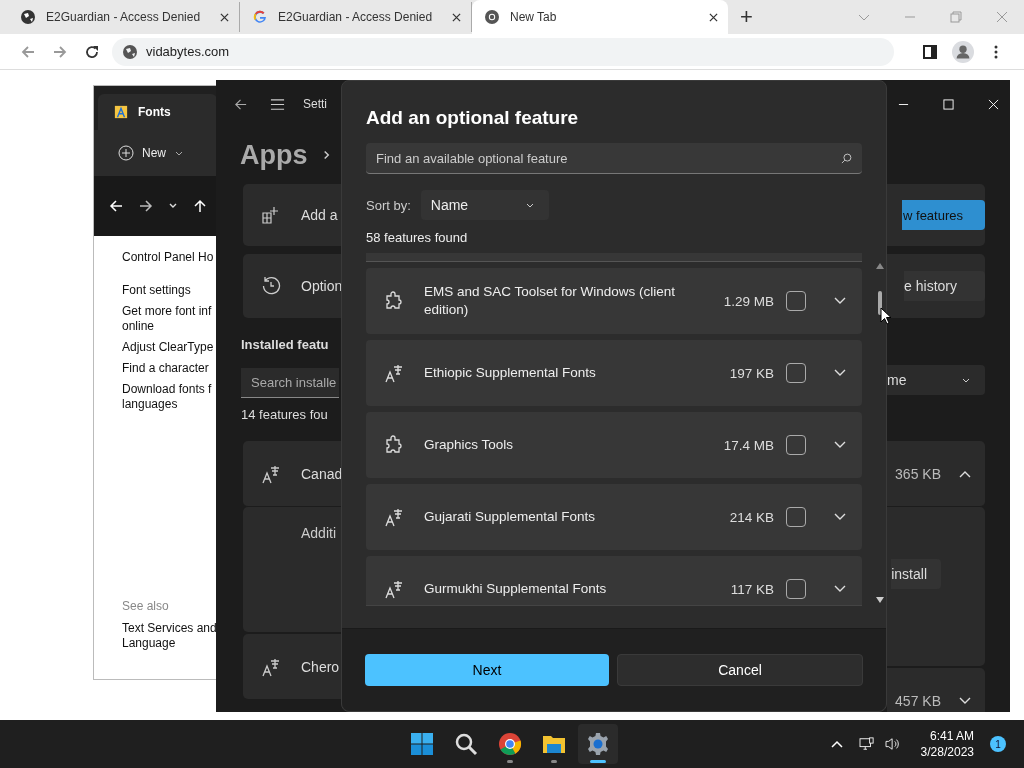  What do you see at coordinates (146, 206) in the screenshot?
I see `forward-icon` at bounding box center [146, 206].